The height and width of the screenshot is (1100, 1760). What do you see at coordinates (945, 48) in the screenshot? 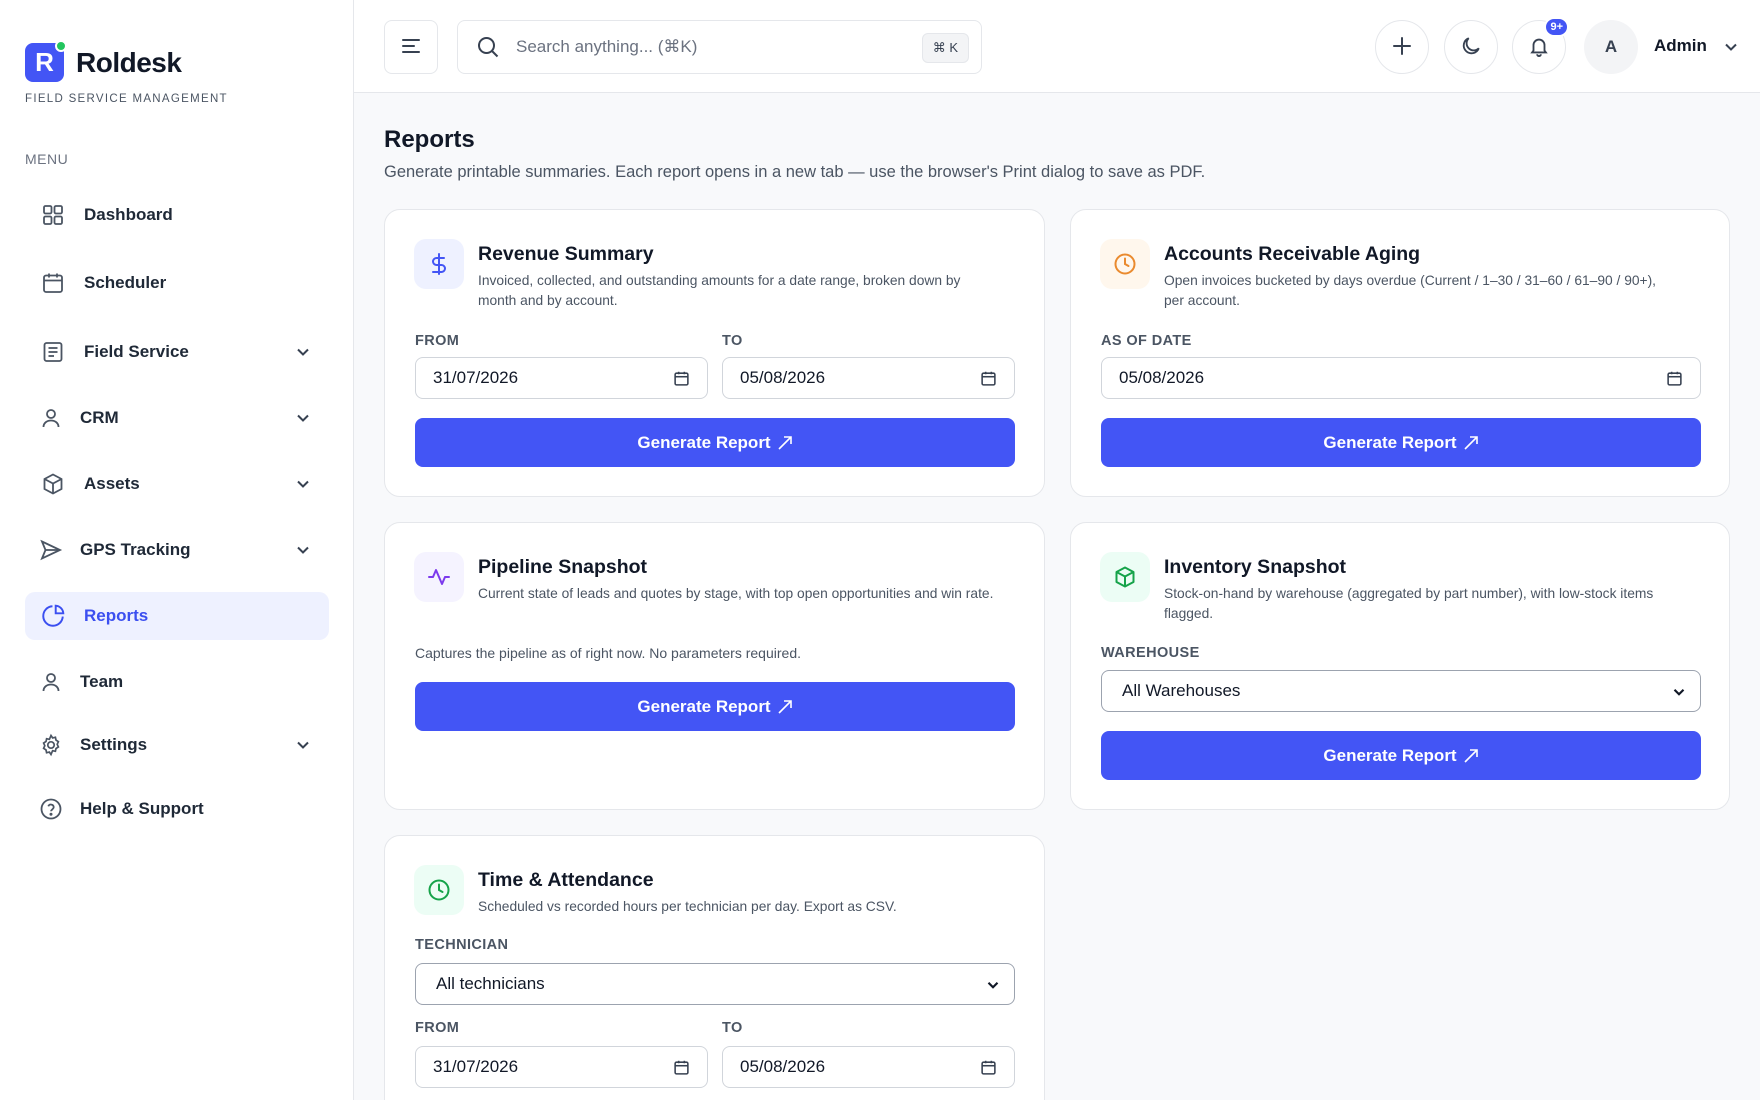
I see `search-shortcut-hint: ⌘ K` at bounding box center [945, 48].